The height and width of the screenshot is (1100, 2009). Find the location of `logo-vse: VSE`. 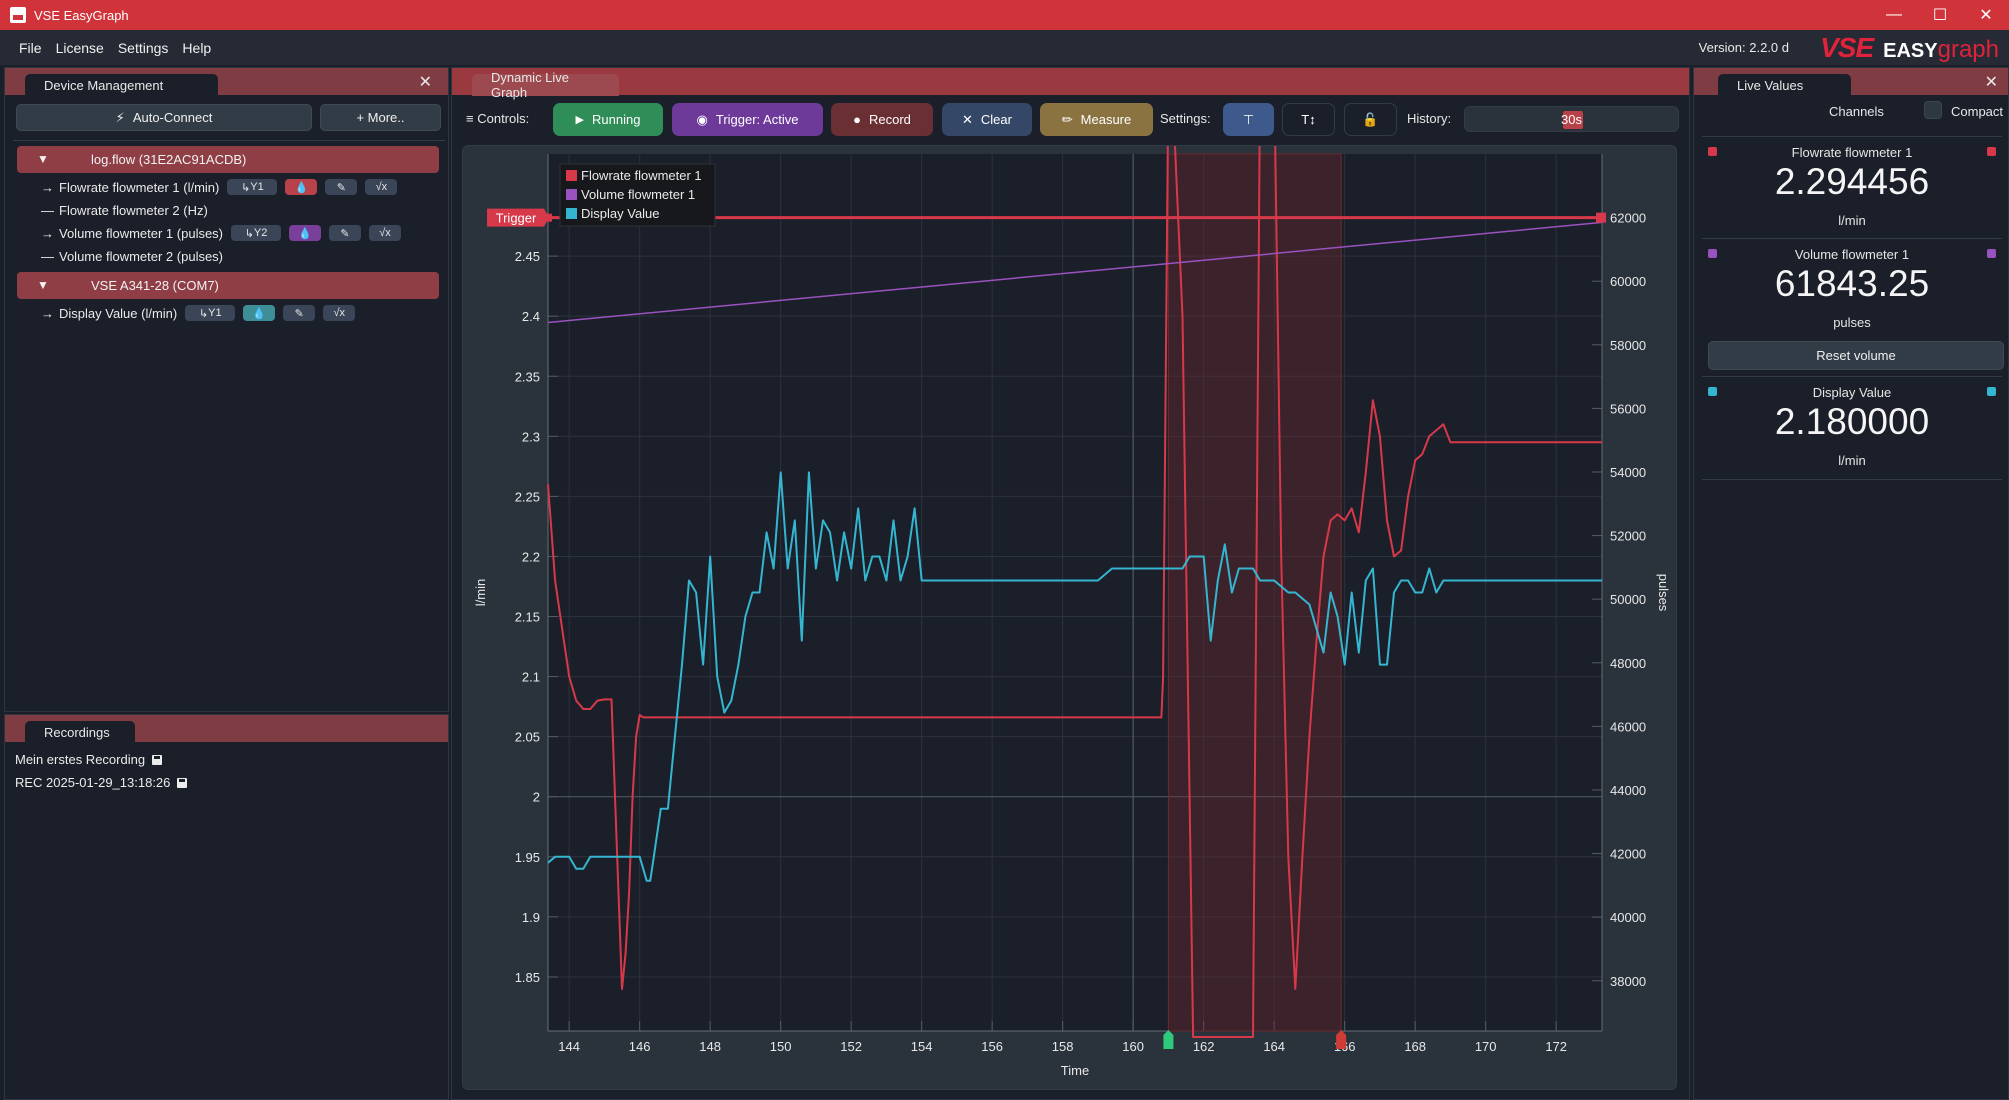

logo-vse: VSE is located at coordinates (1847, 47).